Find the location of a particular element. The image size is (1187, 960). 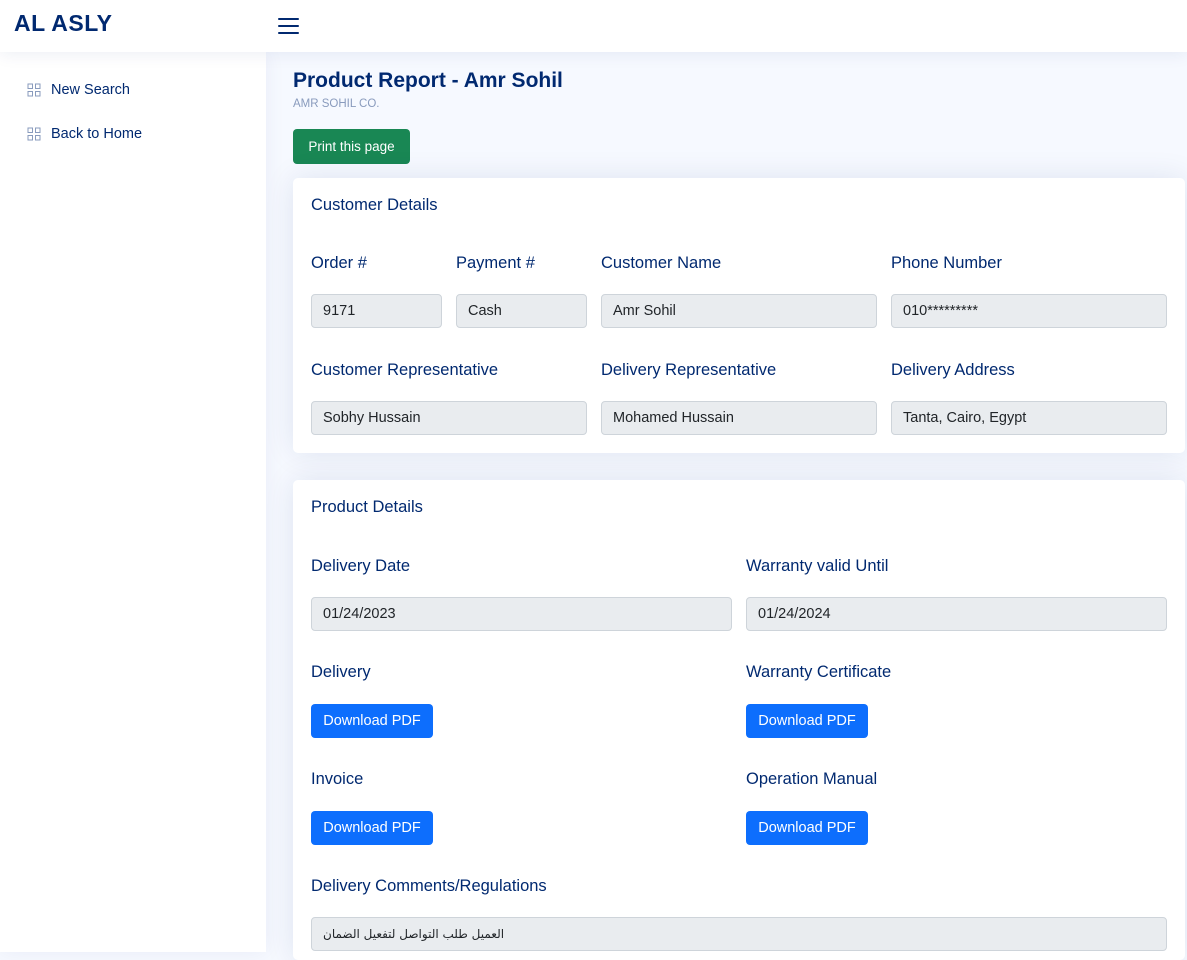

customer-rep-field: Sobhy Hussain is located at coordinates (449, 418).